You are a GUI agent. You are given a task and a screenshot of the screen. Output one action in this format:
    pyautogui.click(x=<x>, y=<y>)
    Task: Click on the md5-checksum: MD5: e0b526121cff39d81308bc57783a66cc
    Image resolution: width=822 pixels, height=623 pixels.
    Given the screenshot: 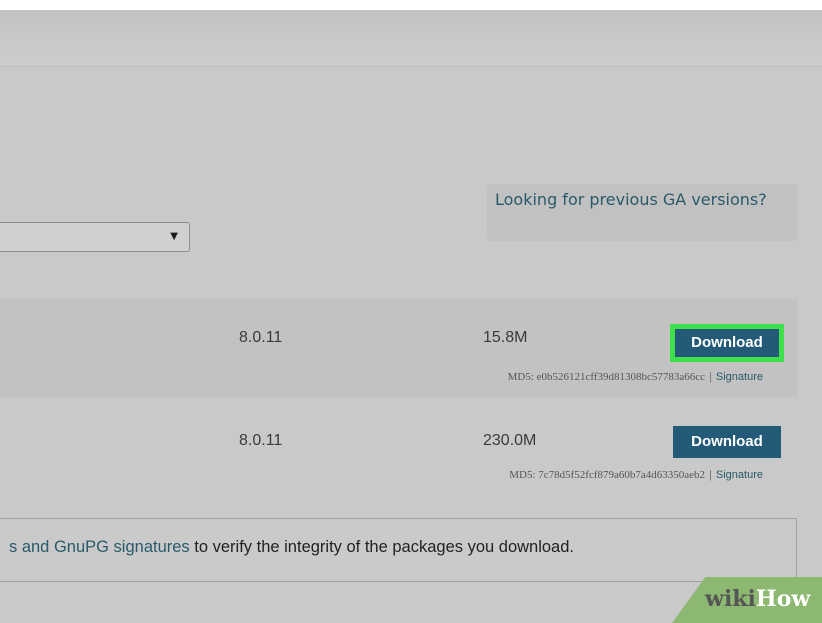 What is the action you would take?
    pyautogui.click(x=606, y=377)
    